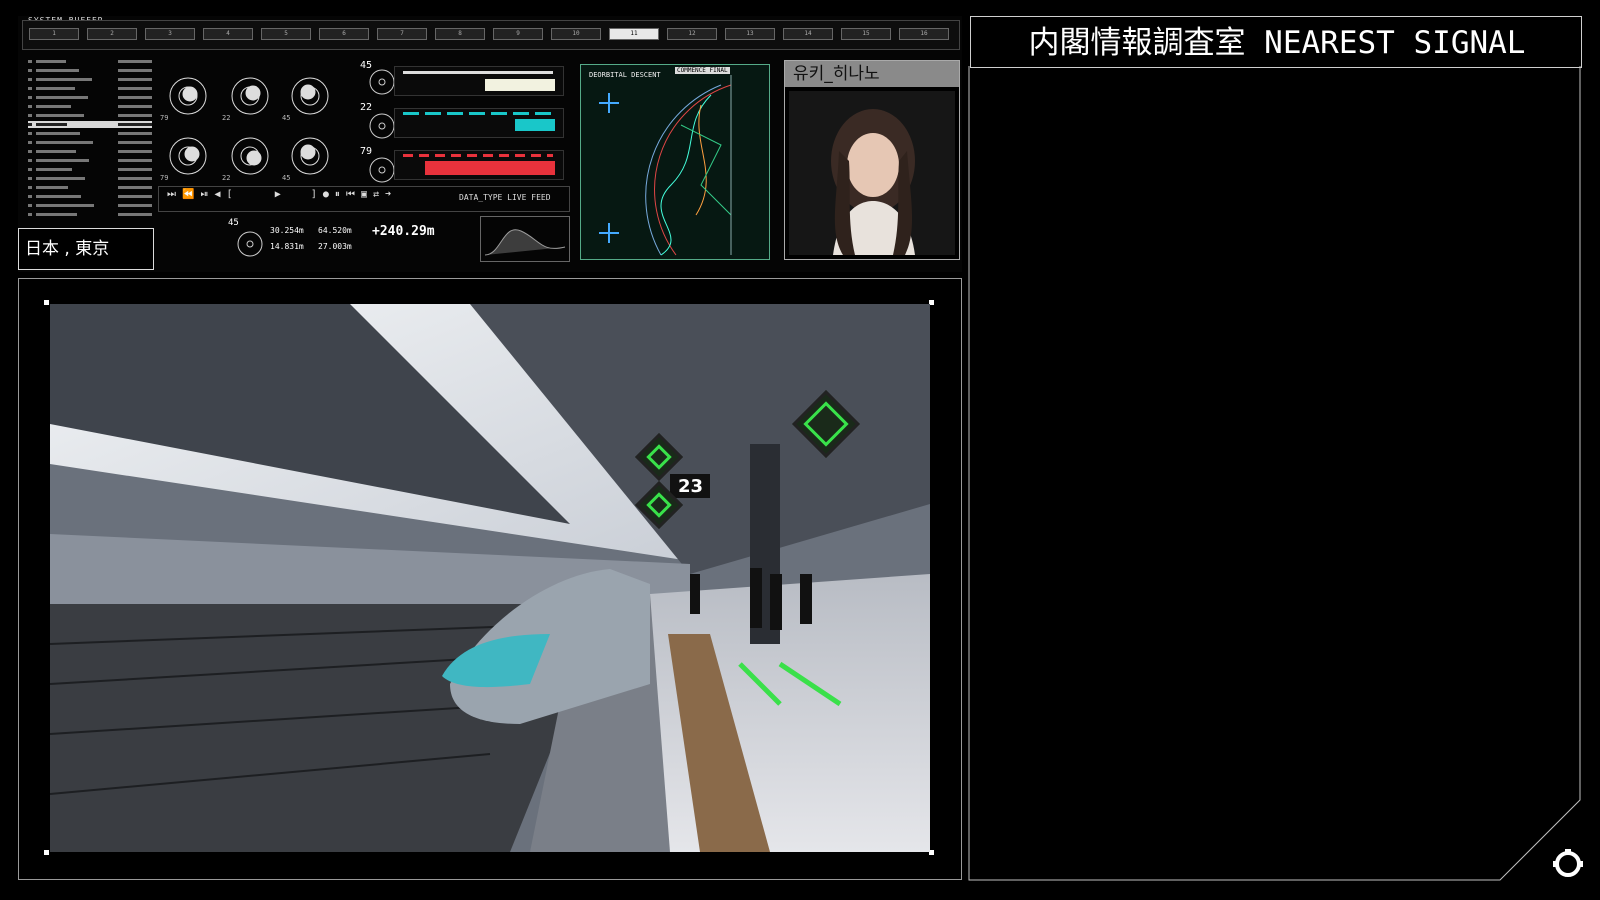  I want to click on tab-3: 3, so click(170, 34).